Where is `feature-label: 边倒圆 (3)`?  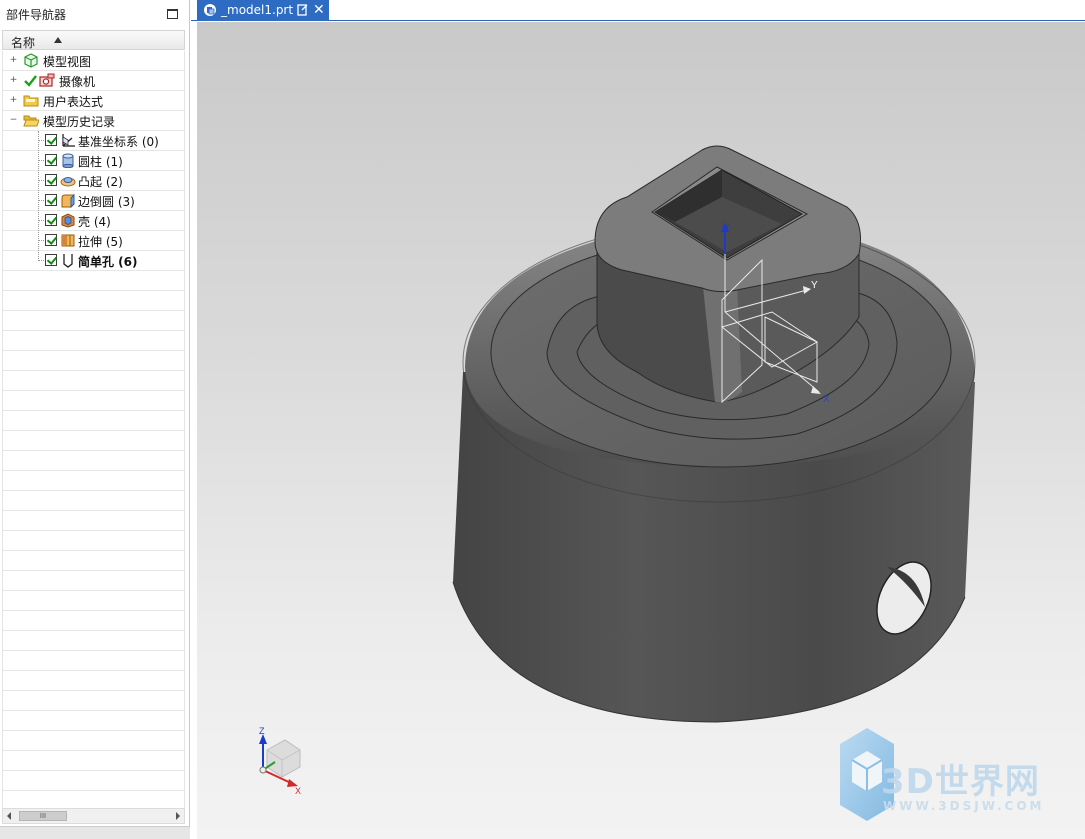
feature-label: 边倒圆 (3) is located at coordinates (106, 202).